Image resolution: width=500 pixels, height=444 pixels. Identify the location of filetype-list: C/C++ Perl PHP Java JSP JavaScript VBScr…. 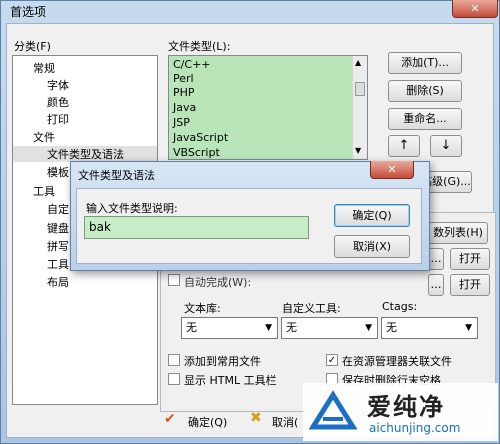
(268, 107).